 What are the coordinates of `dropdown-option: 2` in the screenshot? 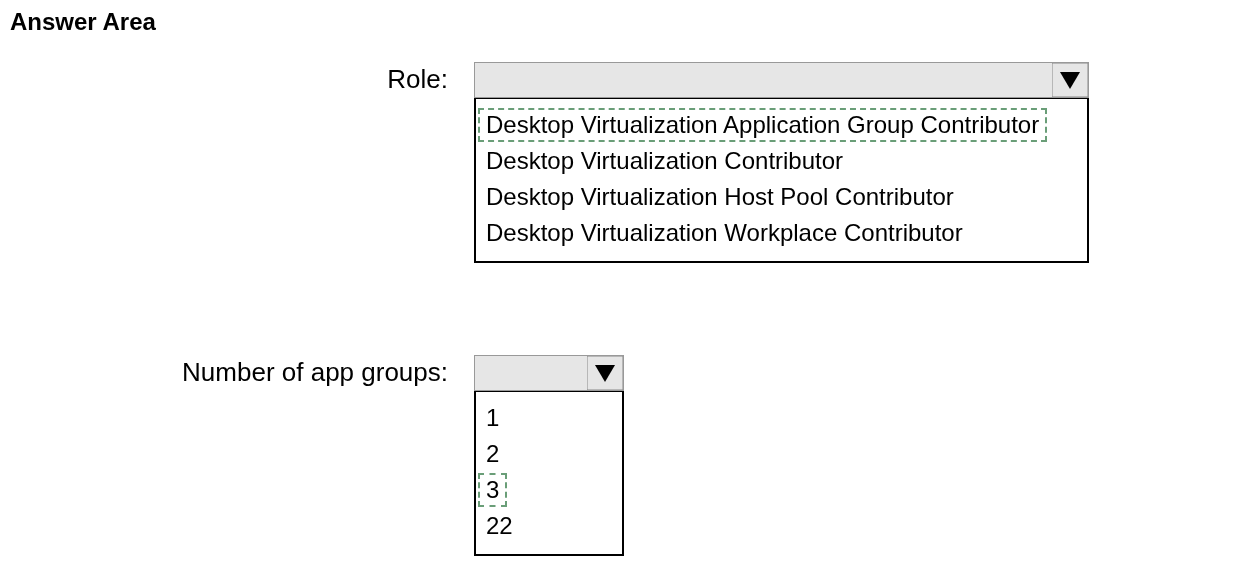 It's located at (493, 454).